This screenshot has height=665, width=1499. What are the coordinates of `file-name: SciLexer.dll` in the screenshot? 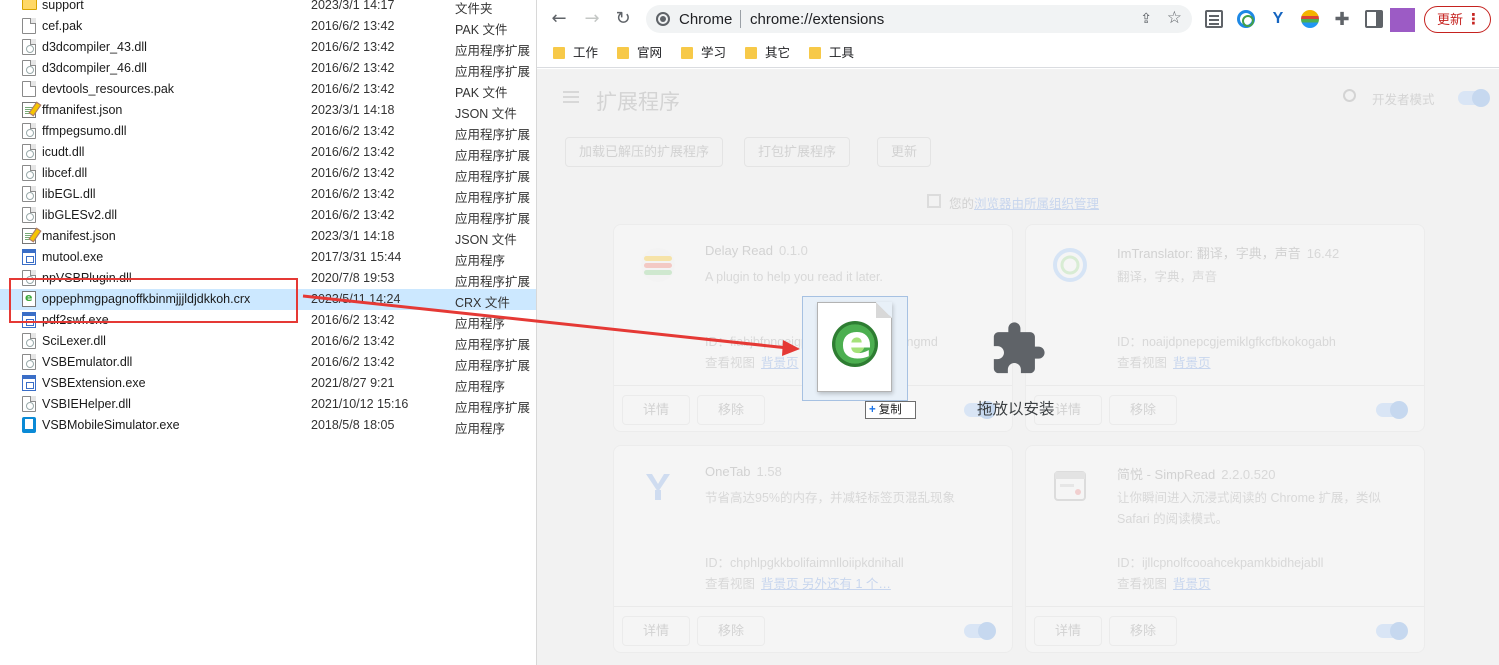 It's located at (74, 341).